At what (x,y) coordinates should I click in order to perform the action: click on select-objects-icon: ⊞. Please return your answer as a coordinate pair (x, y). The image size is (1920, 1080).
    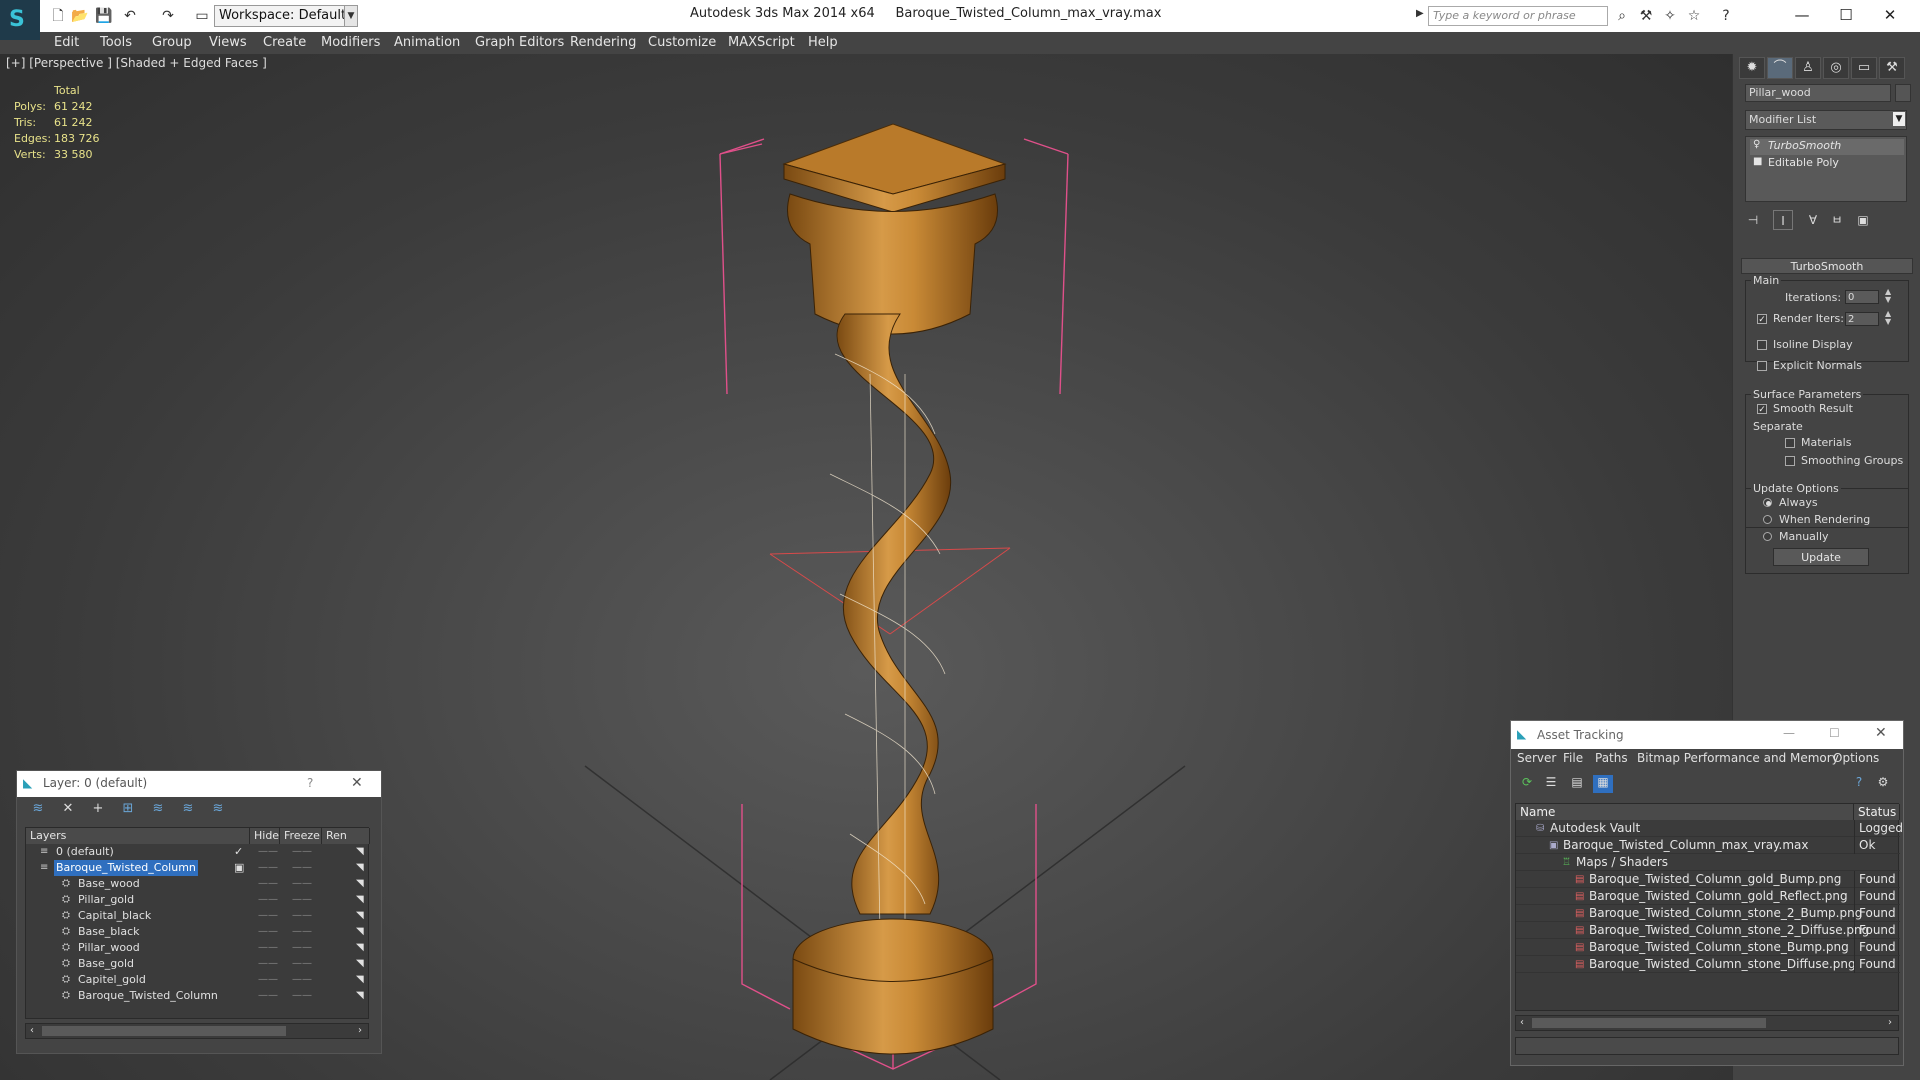
    Looking at the image, I should click on (128, 810).